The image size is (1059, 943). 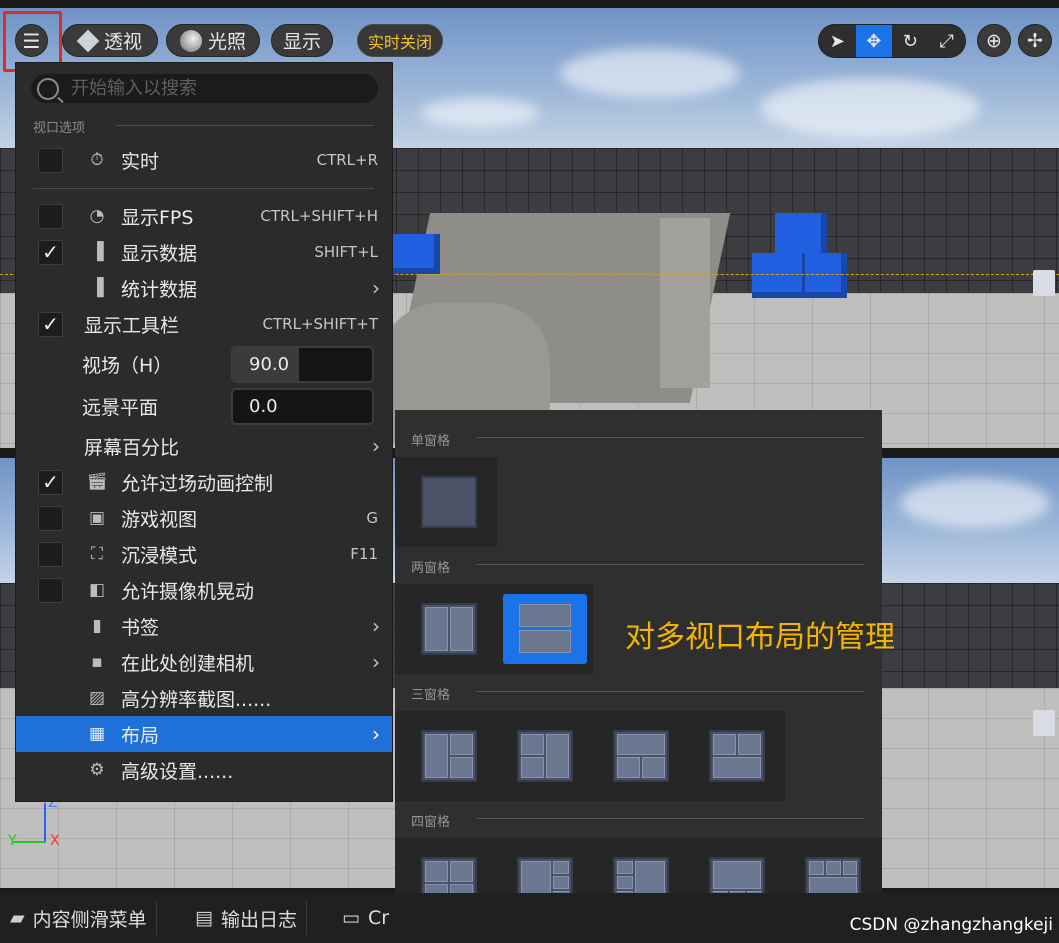 I want to click on layout-one-pane, so click(x=449, y=502).